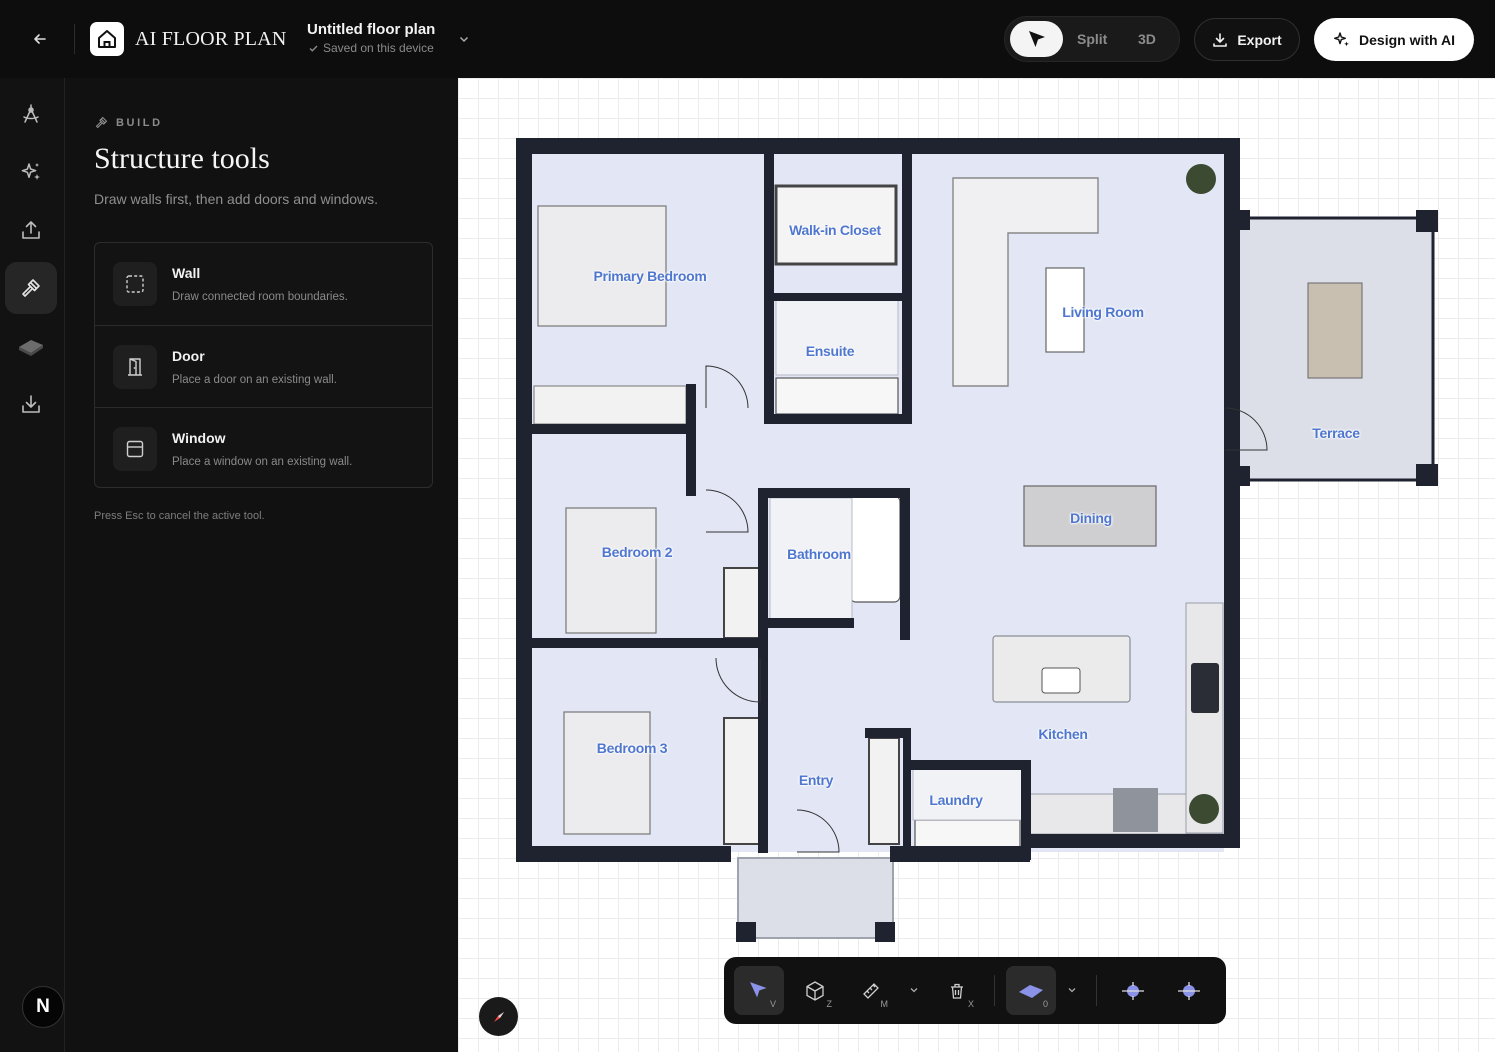 This screenshot has width=1495, height=1052. I want to click on view-orbit-left-button, so click(1133, 990).